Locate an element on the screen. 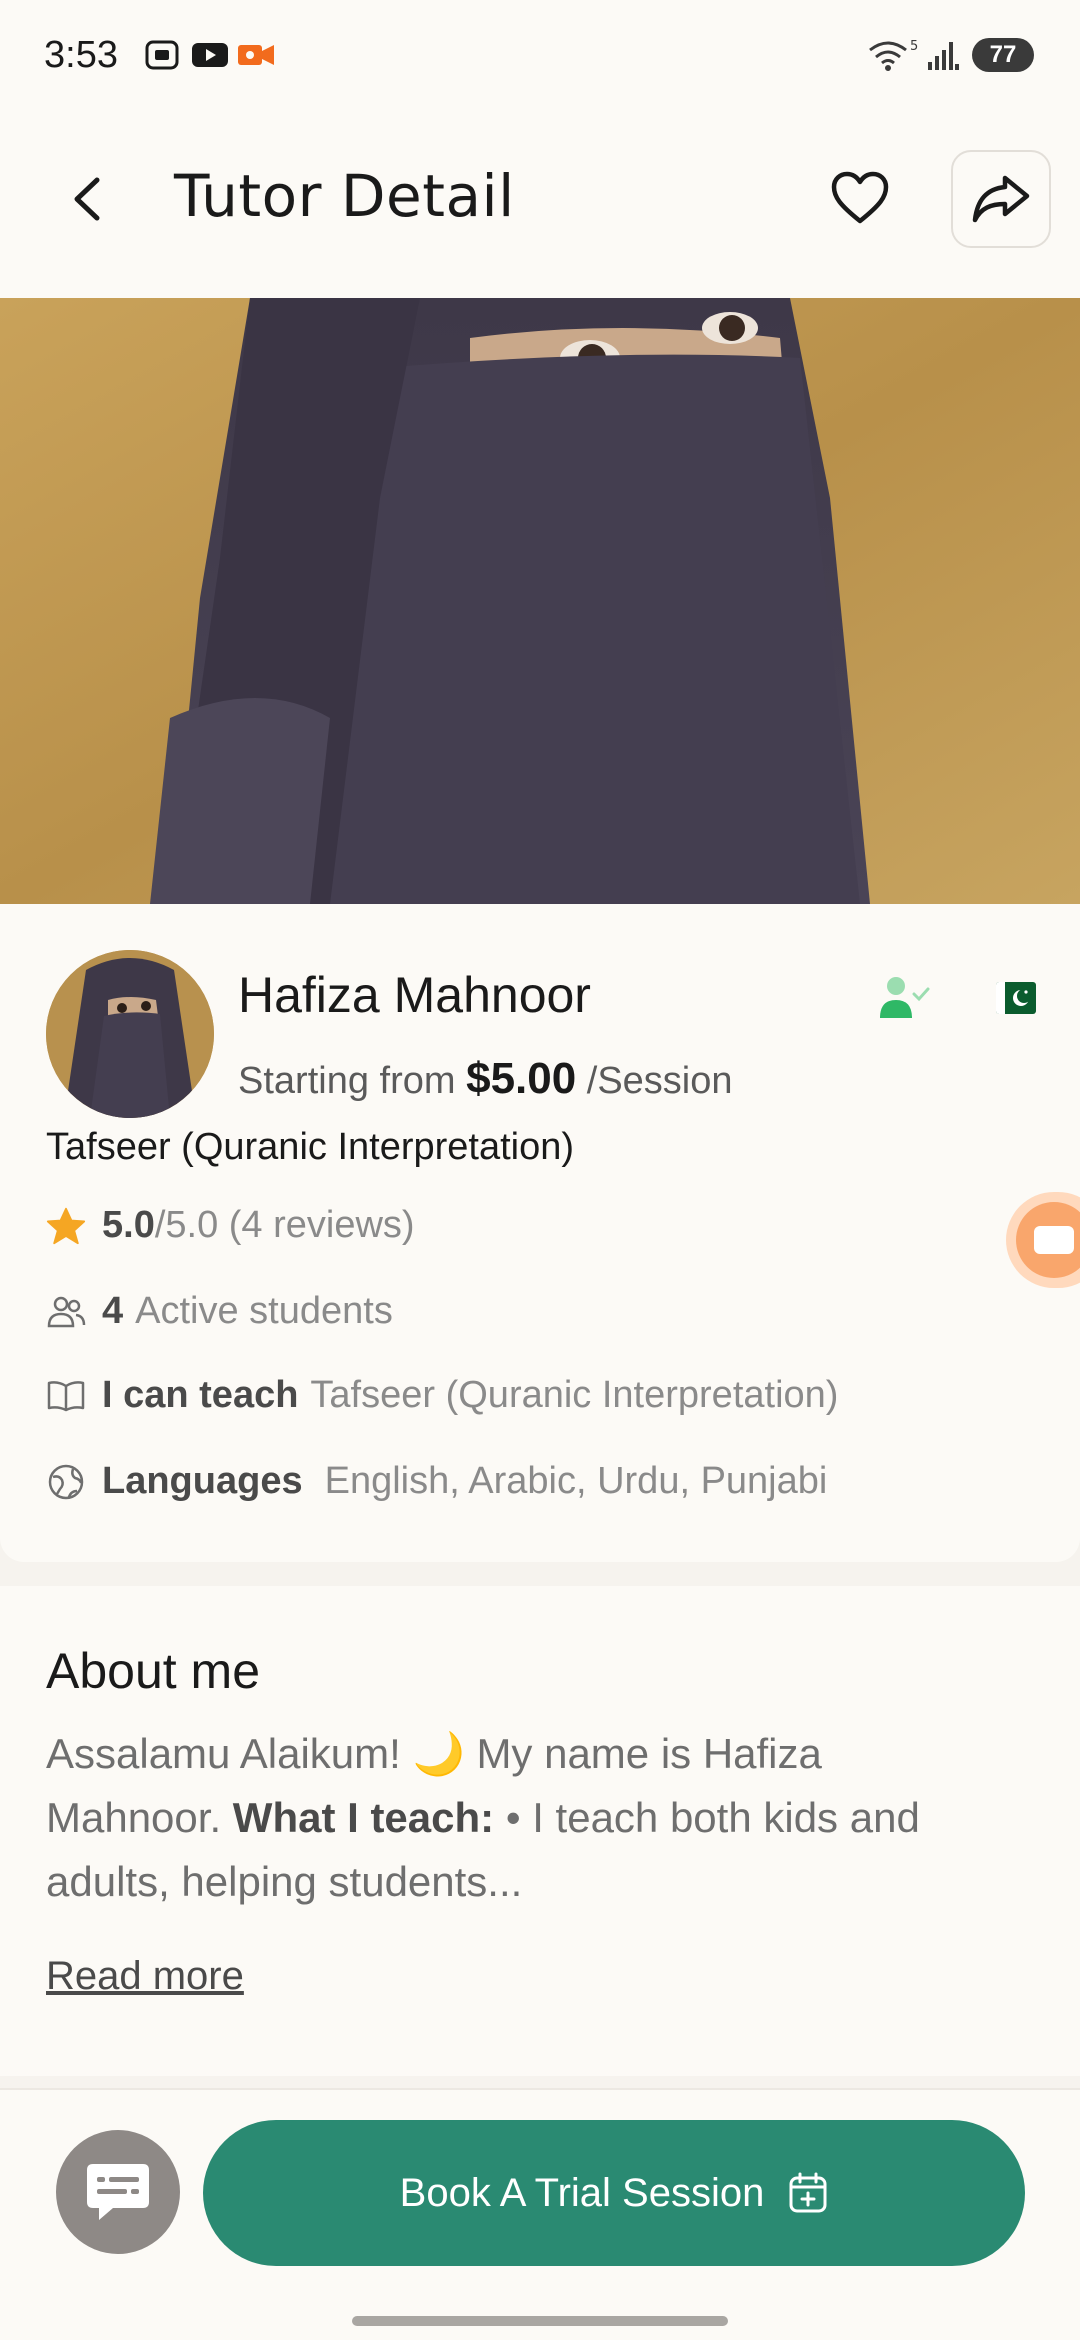 The height and width of the screenshot is (2340, 1080). share-icon is located at coordinates (1001, 199).